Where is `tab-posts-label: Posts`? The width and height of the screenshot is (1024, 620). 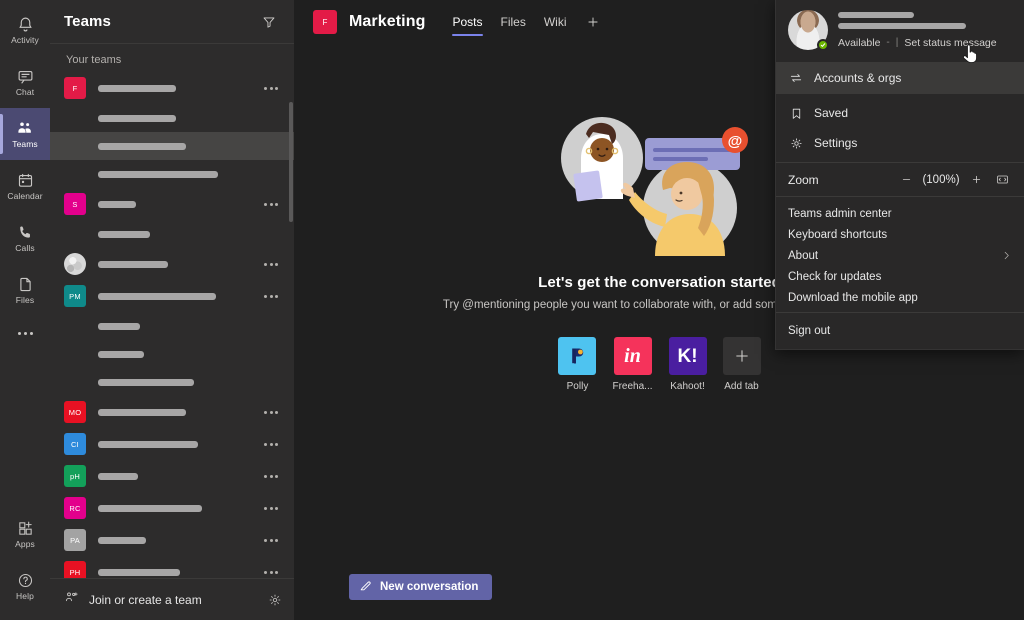 tab-posts-label: Posts is located at coordinates (467, 22).